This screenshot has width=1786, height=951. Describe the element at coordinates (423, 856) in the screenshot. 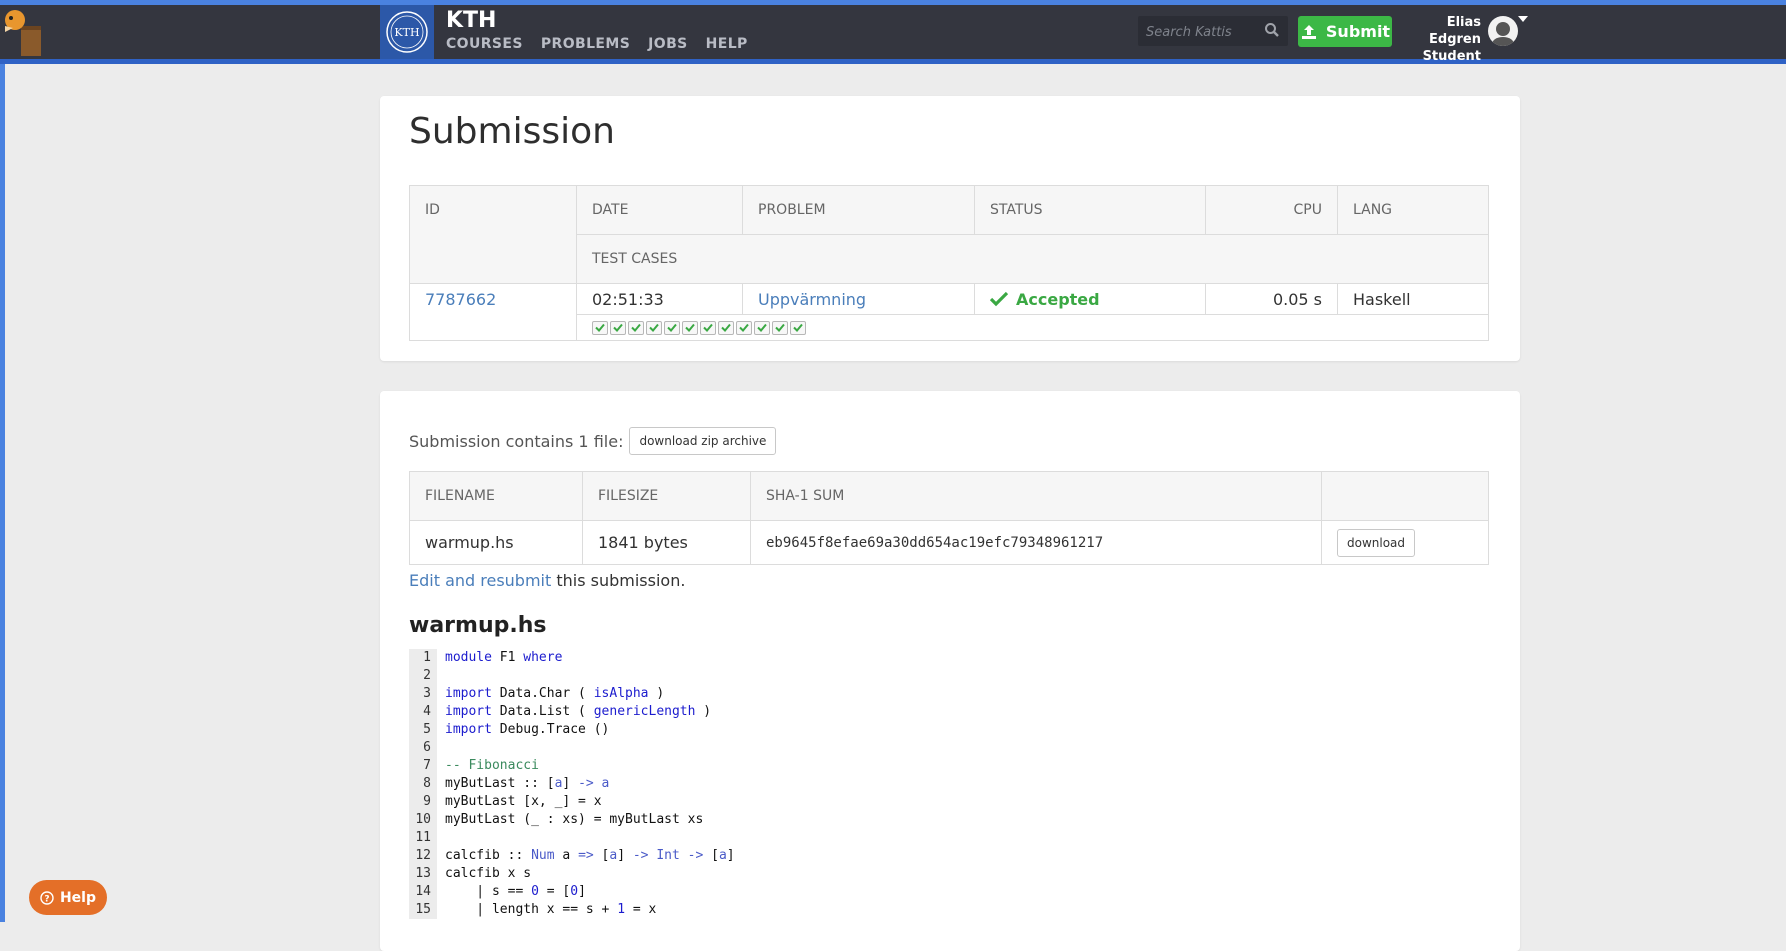

I see `line-number: 12` at that location.